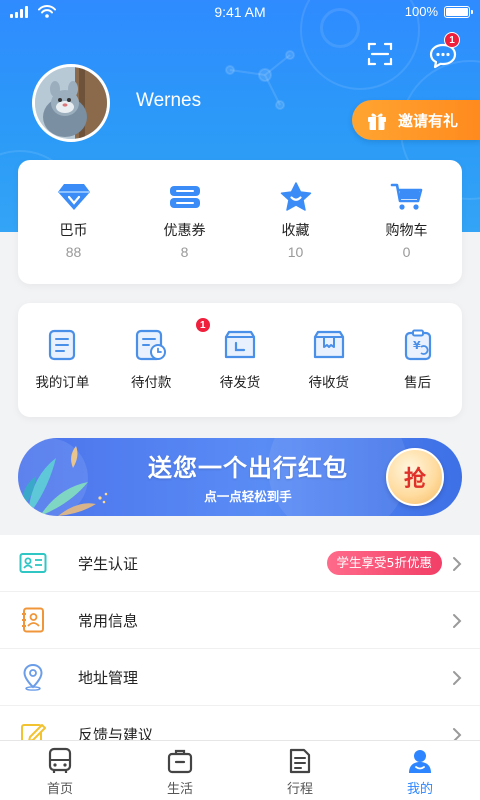 The width and height of the screenshot is (480, 800). I want to click on menu-label: 学生认证, so click(108, 563).